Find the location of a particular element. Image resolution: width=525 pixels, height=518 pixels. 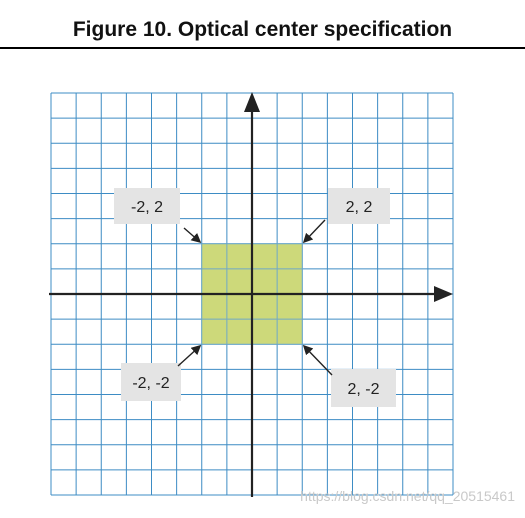

corner-label-text: -2, -2 is located at coordinates (150, 383).